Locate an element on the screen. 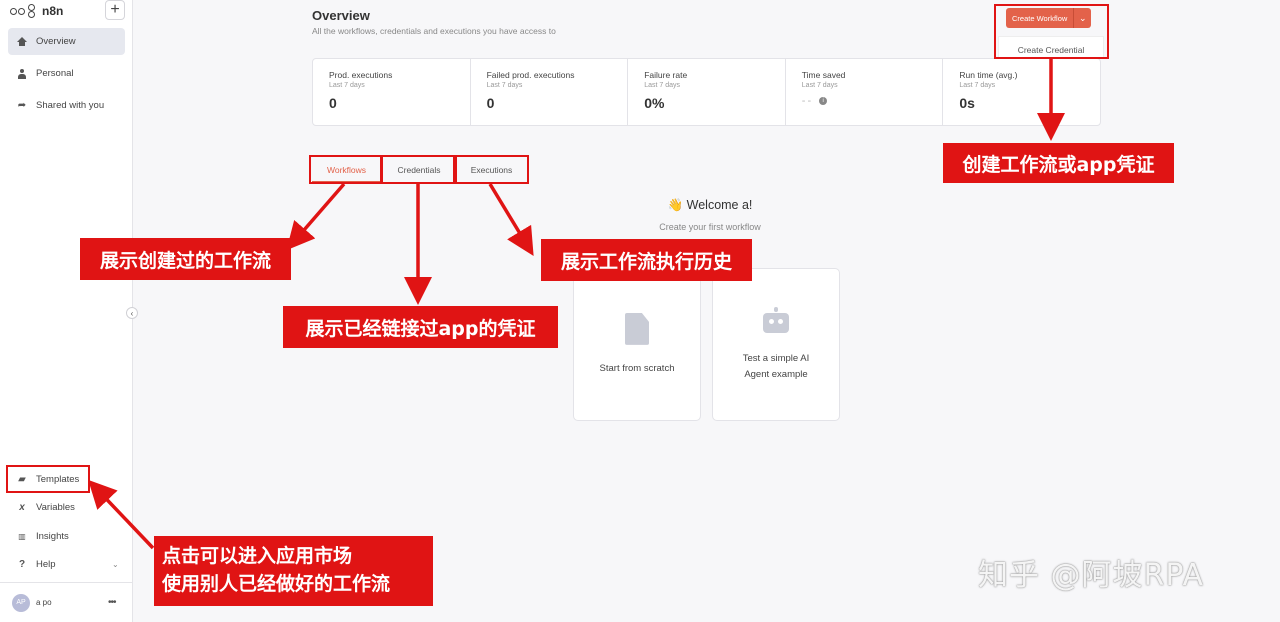 The height and width of the screenshot is (622, 1280). n8n-logo: n8n is located at coordinates (36, 11).